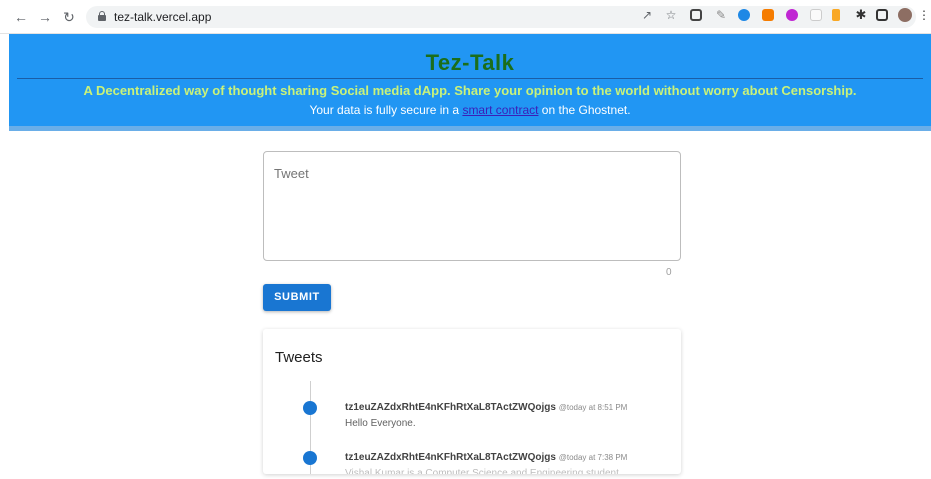  I want to click on sidebar-icon, so click(882, 15).